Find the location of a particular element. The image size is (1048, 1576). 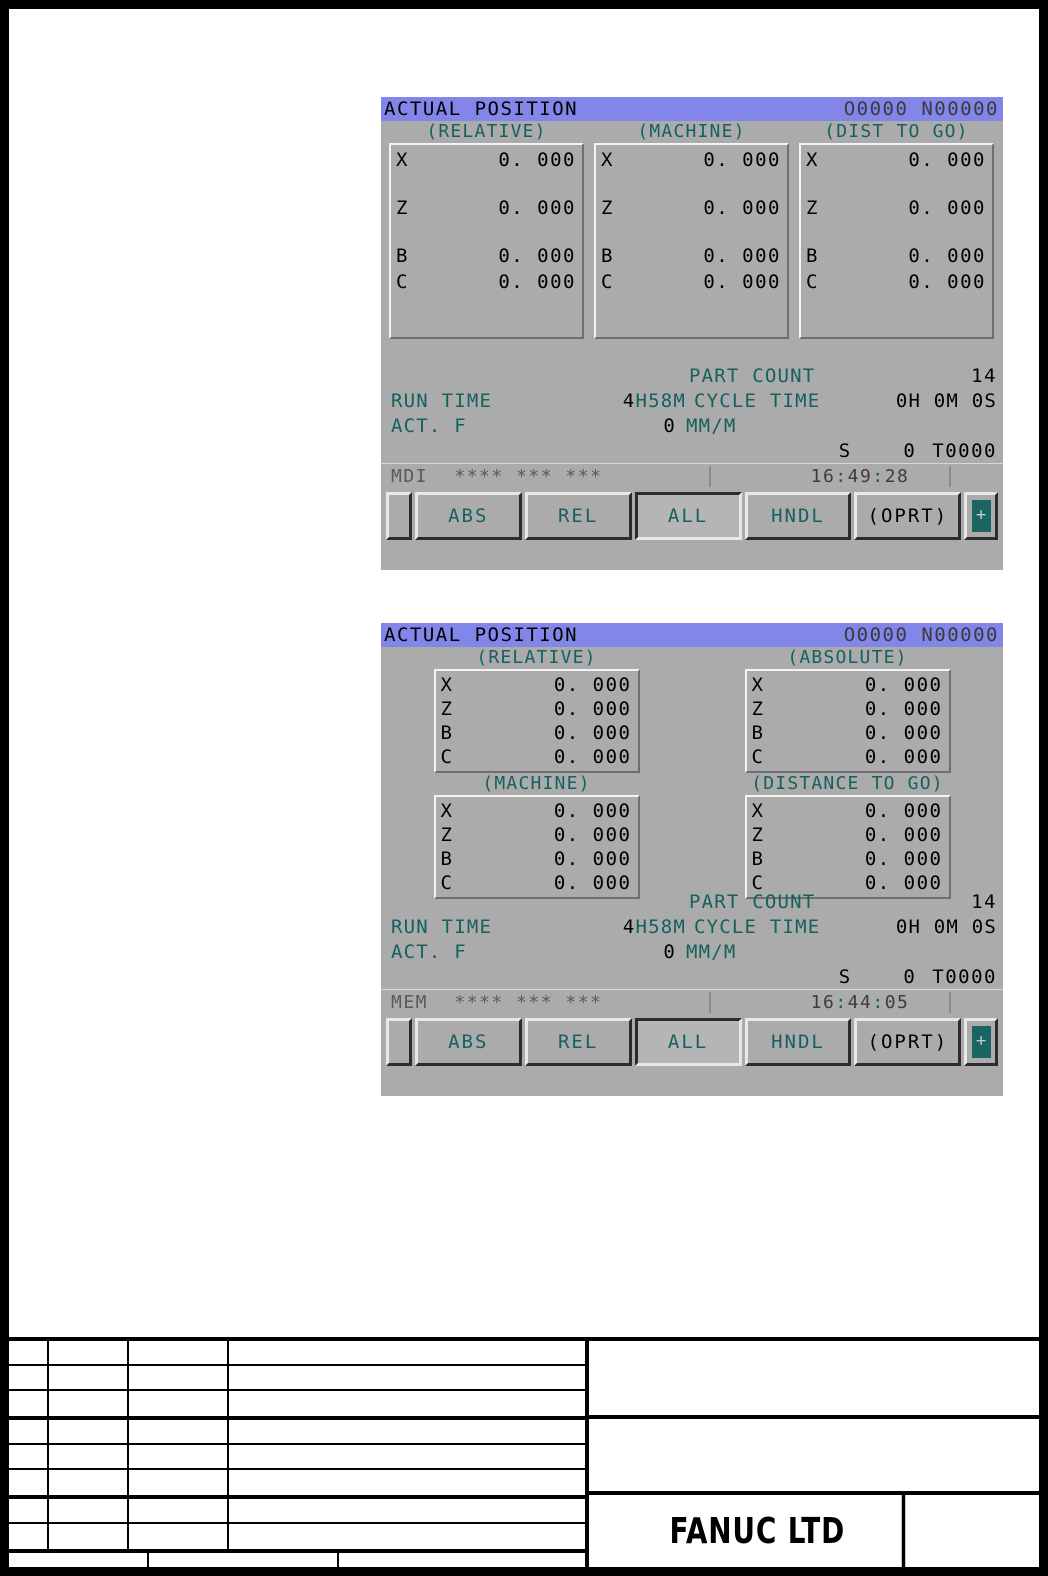

actual-feed-unit: MM/M is located at coordinates (711, 951).